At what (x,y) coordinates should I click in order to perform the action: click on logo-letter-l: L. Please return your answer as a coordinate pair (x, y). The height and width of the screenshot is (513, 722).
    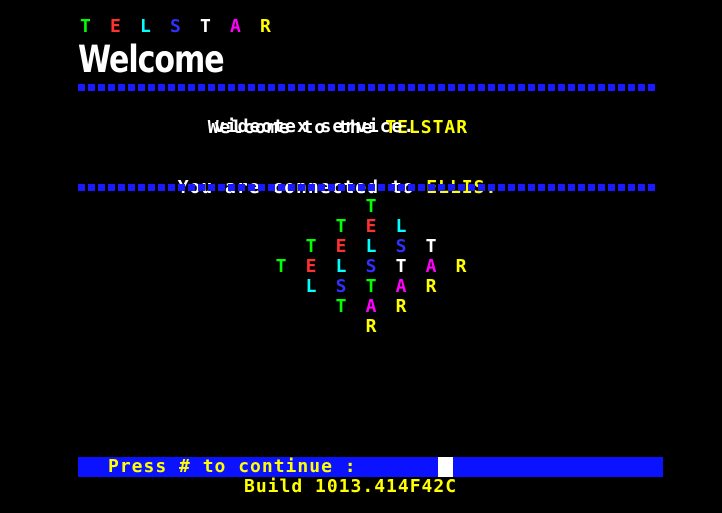
    Looking at the image, I should click on (145, 26).